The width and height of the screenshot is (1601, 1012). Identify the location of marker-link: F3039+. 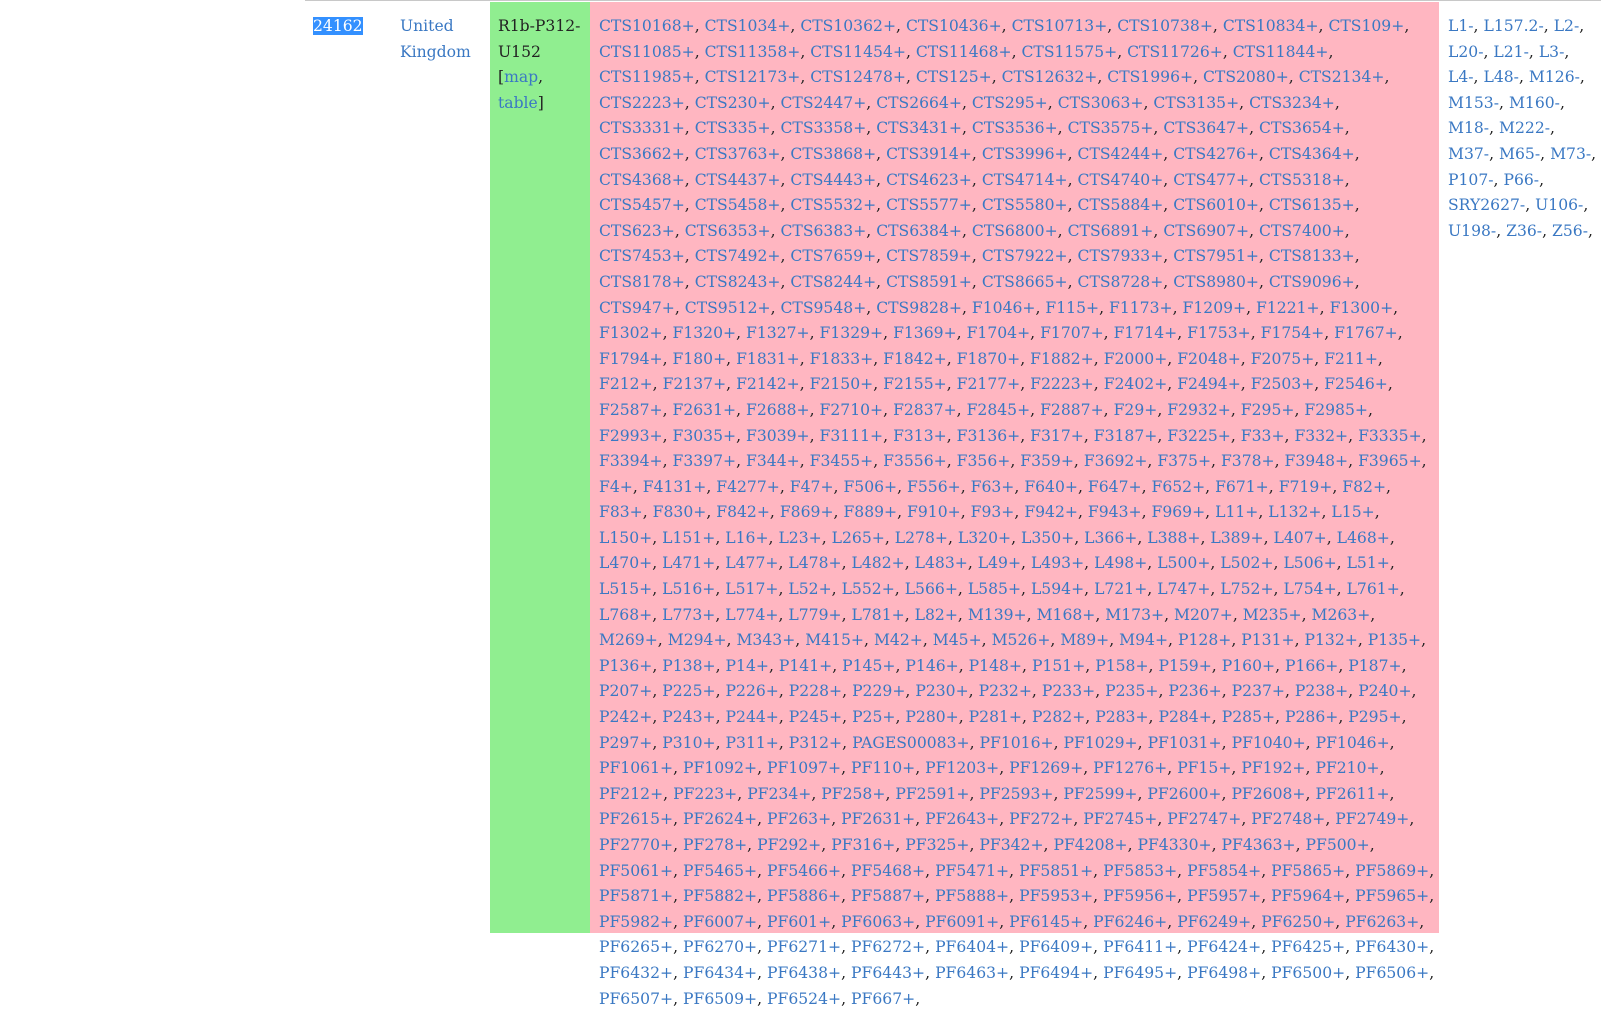
(778, 436).